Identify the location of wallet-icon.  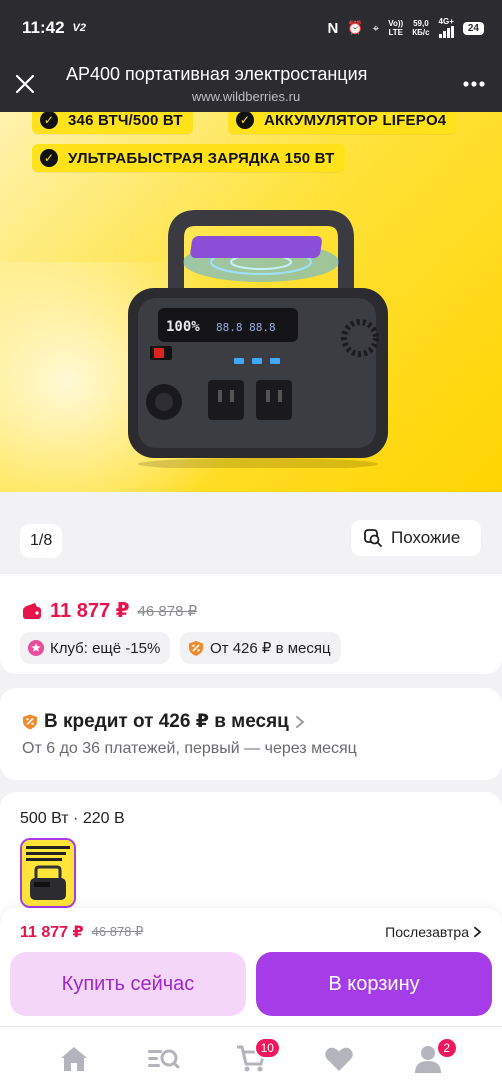
(32, 610).